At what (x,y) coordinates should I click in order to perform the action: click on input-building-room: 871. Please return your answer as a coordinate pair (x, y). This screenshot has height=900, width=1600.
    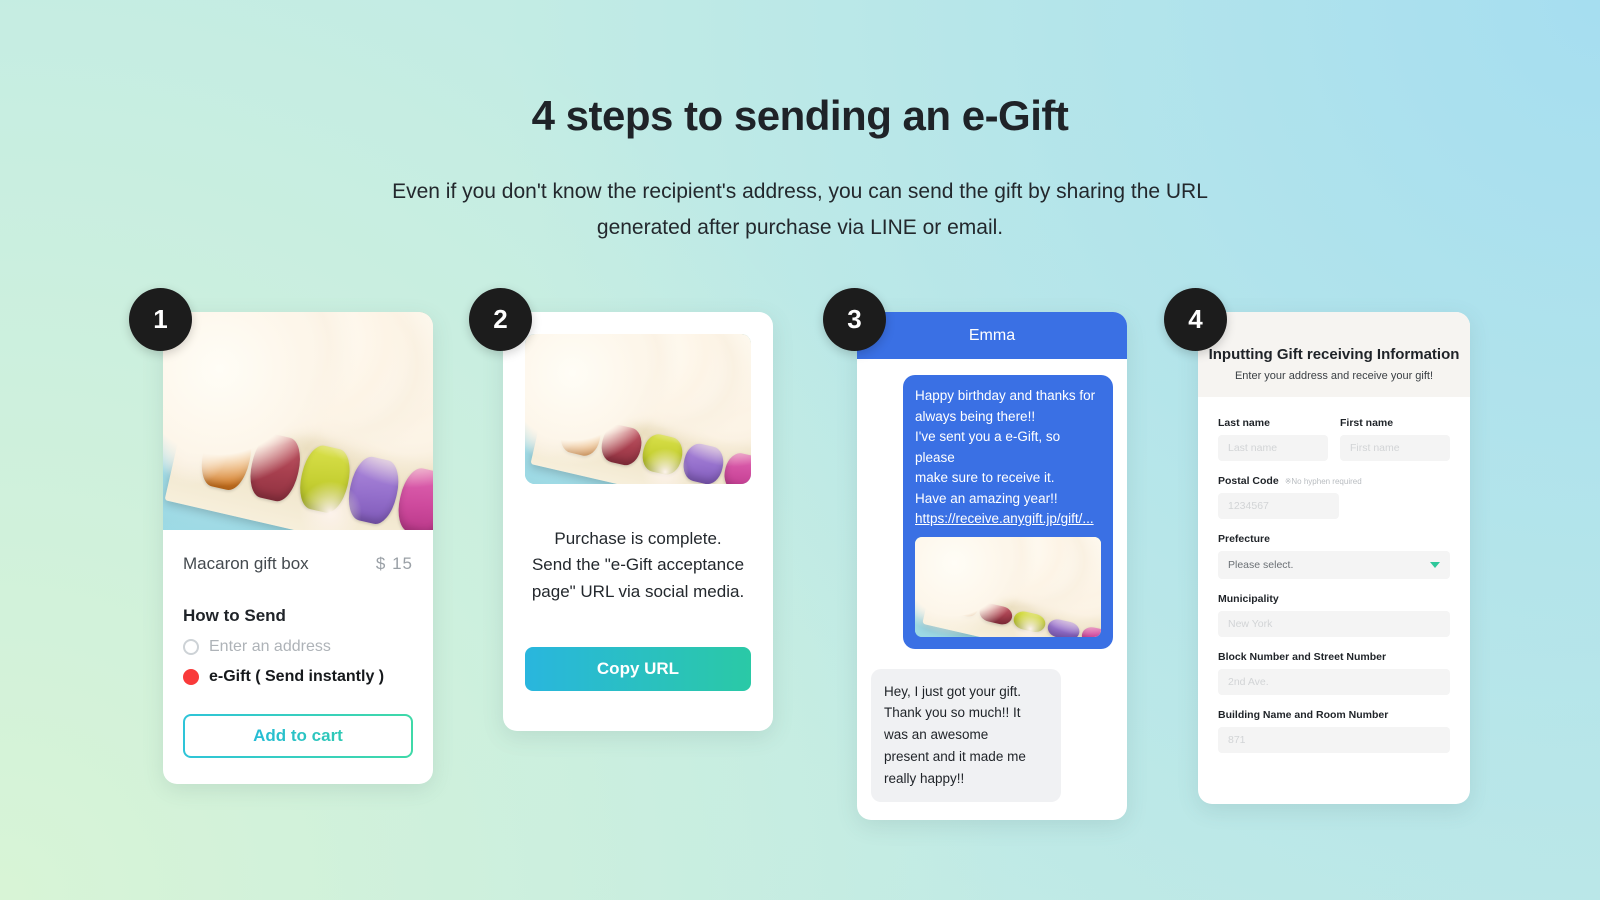
    Looking at the image, I should click on (1334, 740).